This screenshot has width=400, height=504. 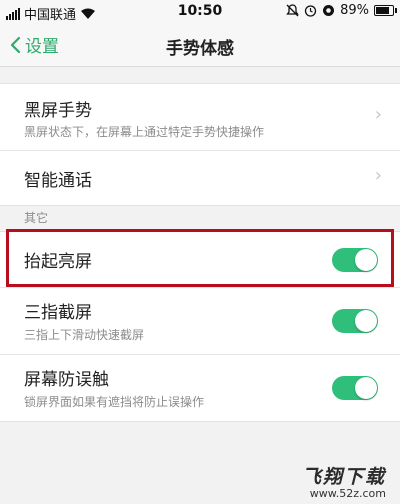 What do you see at coordinates (354, 10) in the screenshot?
I see `battery-percent: 89%` at bounding box center [354, 10].